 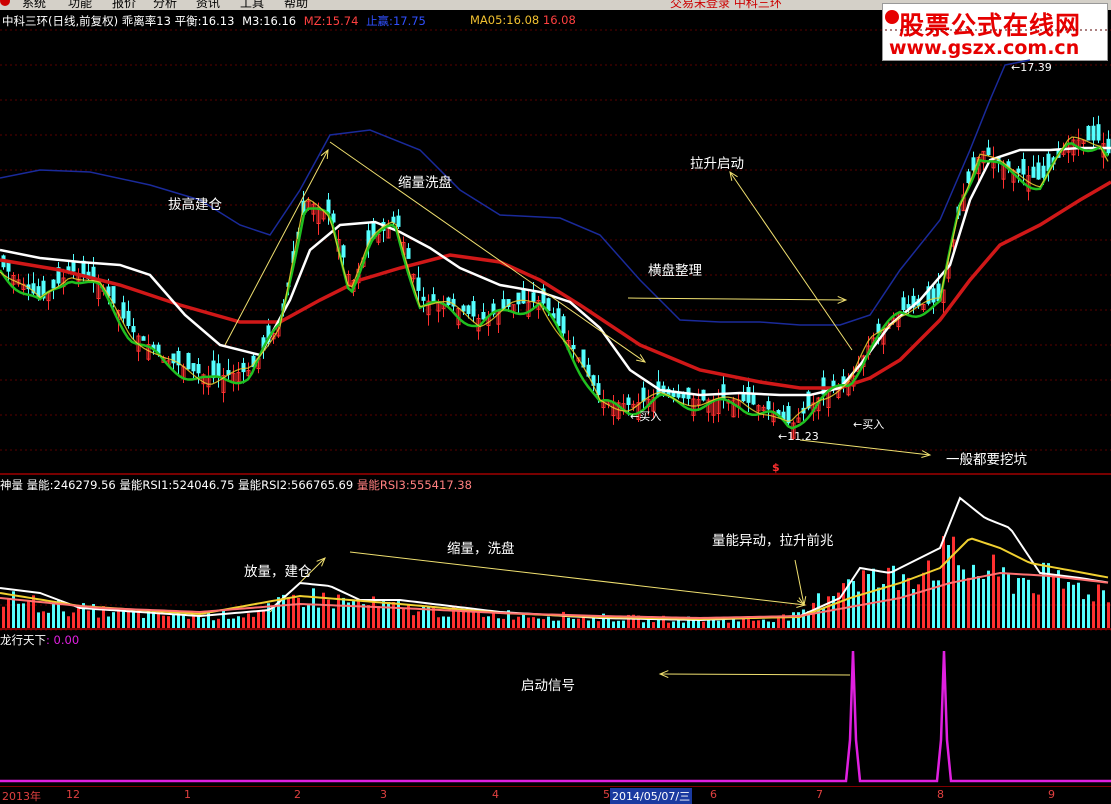 I want to click on high-price-label: ←17.39, so click(x=1031, y=67).